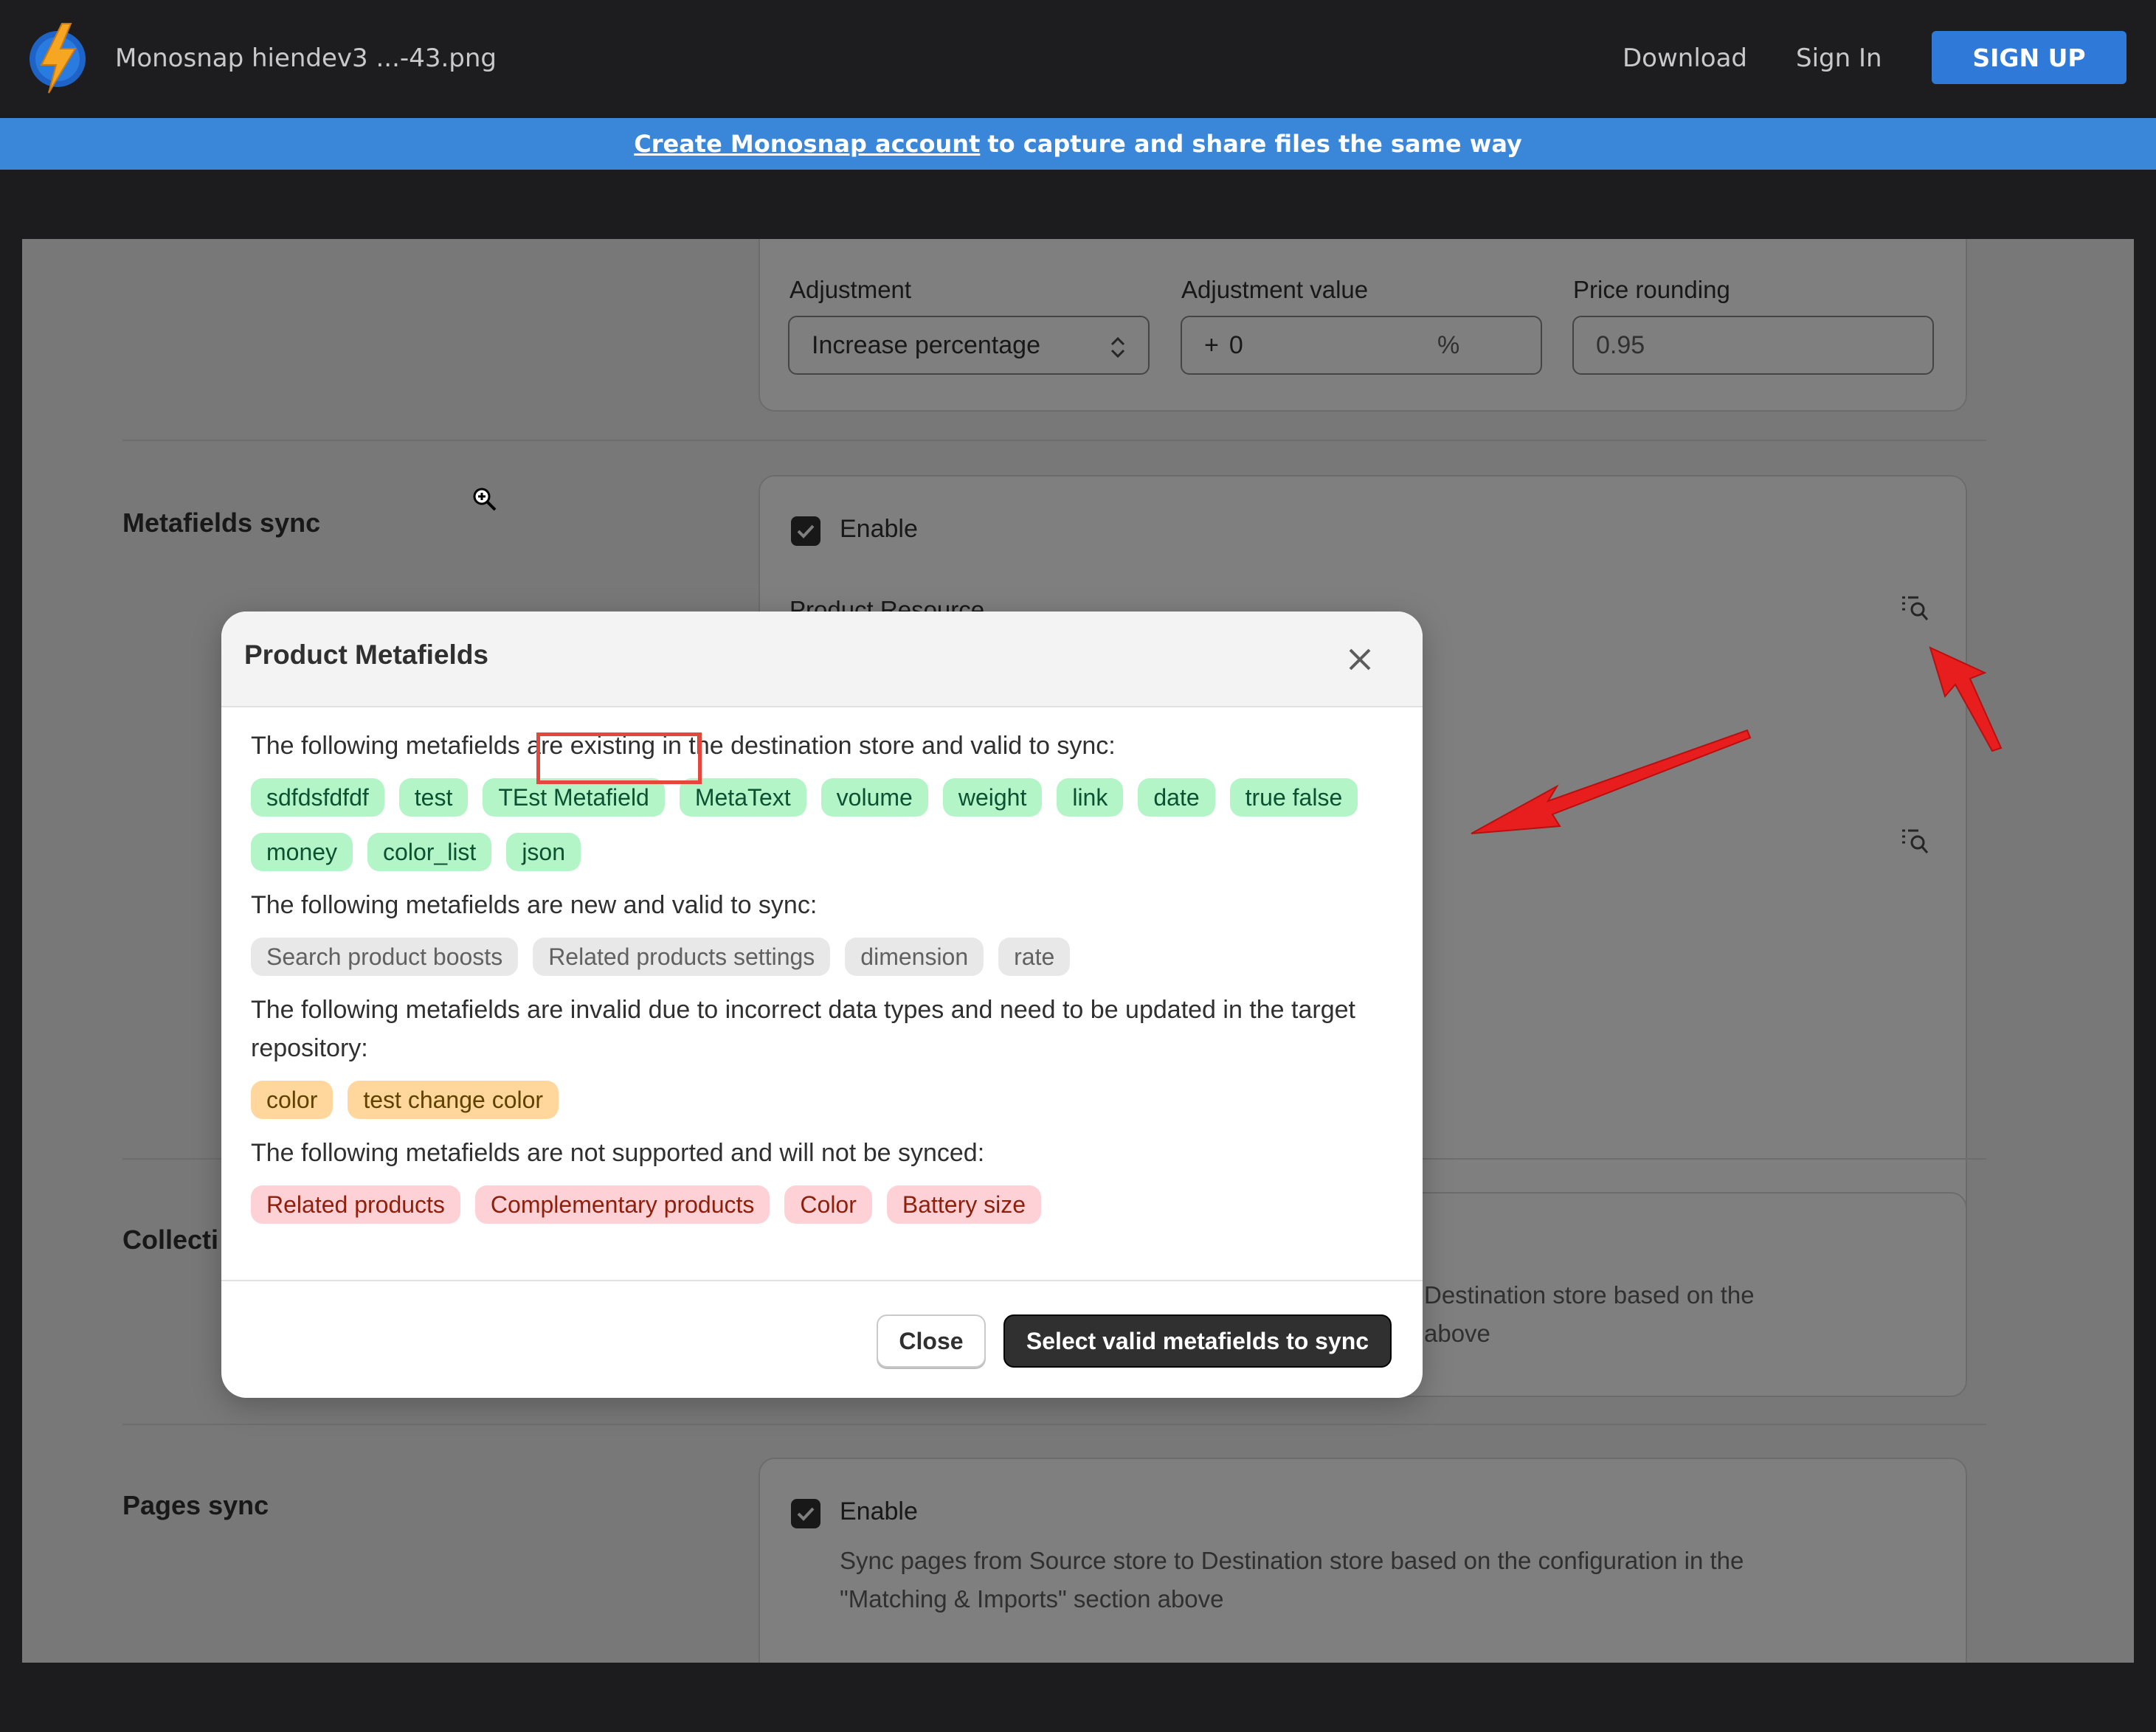  Describe the element at coordinates (292, 1100) in the screenshot. I see `metafield-tag: color` at that location.